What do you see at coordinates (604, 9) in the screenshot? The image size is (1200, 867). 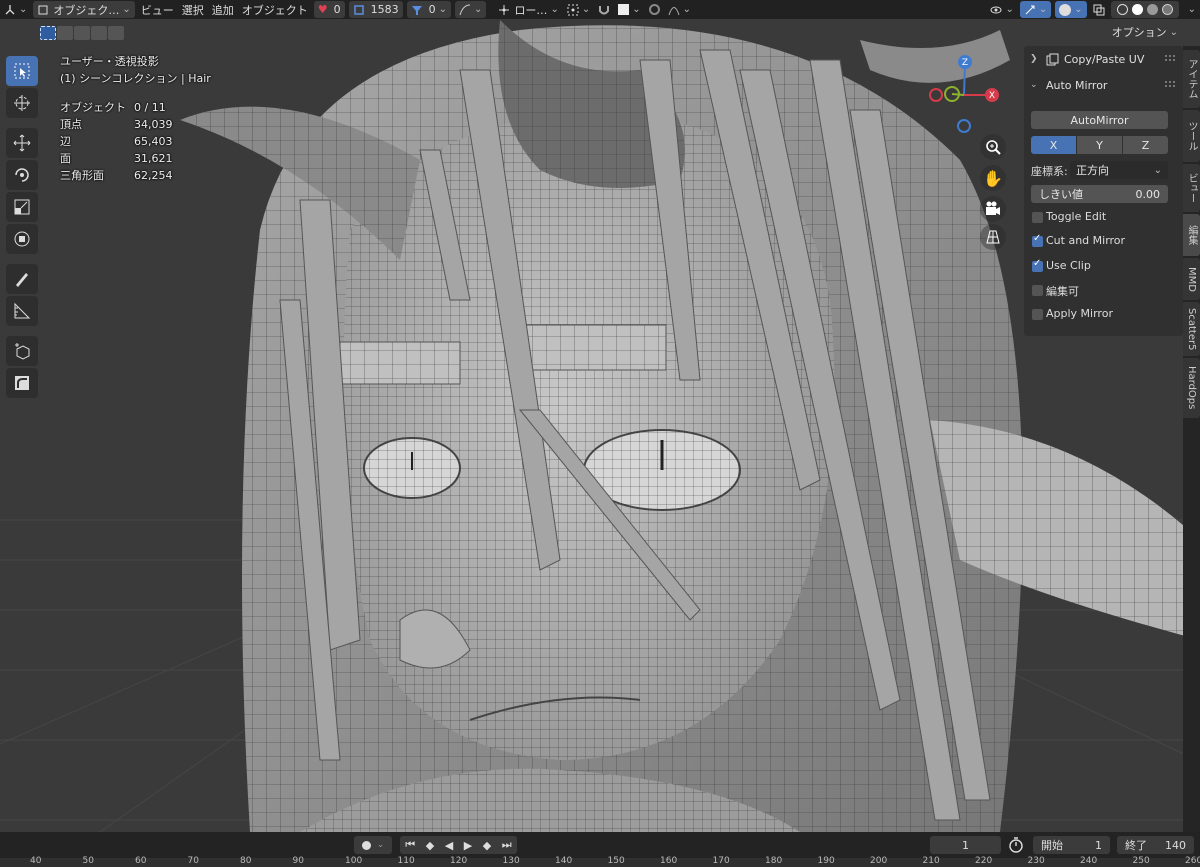 I see `snap-toggle` at bounding box center [604, 9].